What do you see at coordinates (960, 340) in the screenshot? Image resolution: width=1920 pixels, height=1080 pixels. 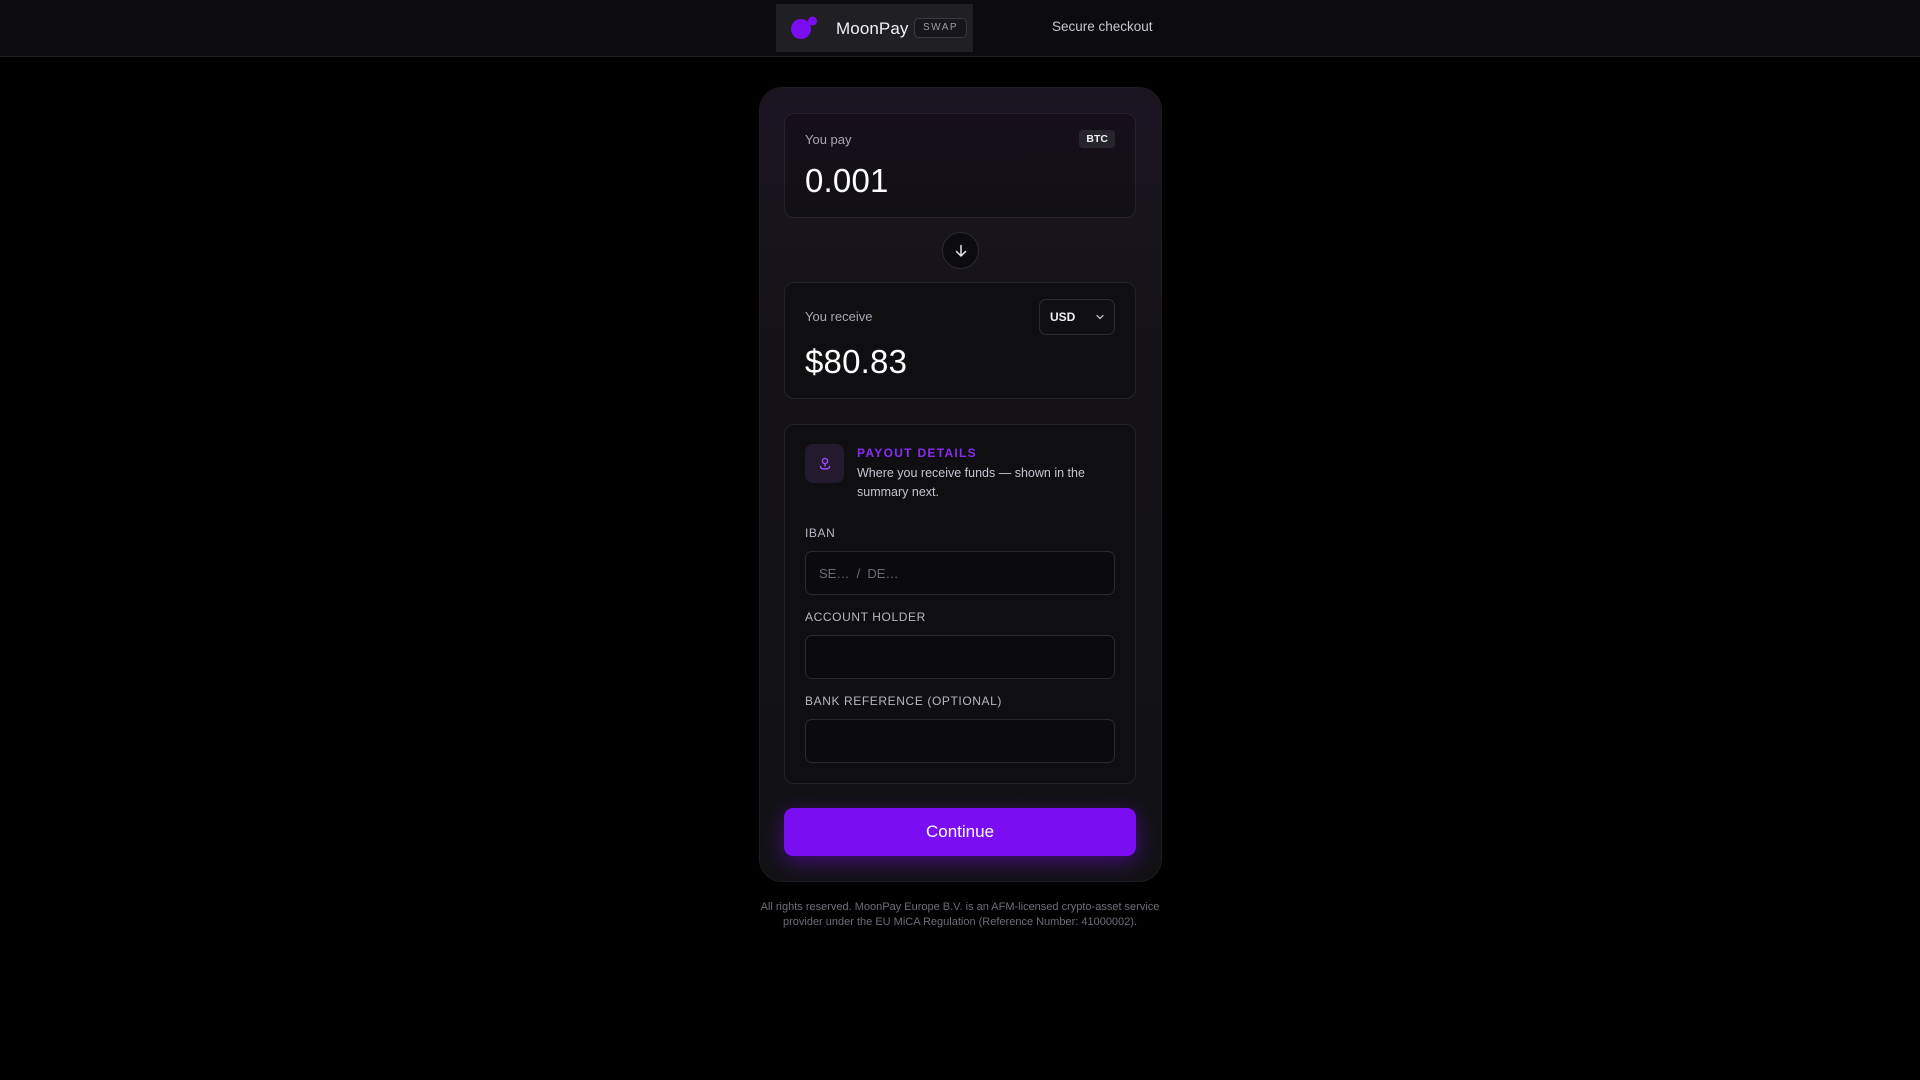 I see `receive-panel: You receive USD $80.83` at bounding box center [960, 340].